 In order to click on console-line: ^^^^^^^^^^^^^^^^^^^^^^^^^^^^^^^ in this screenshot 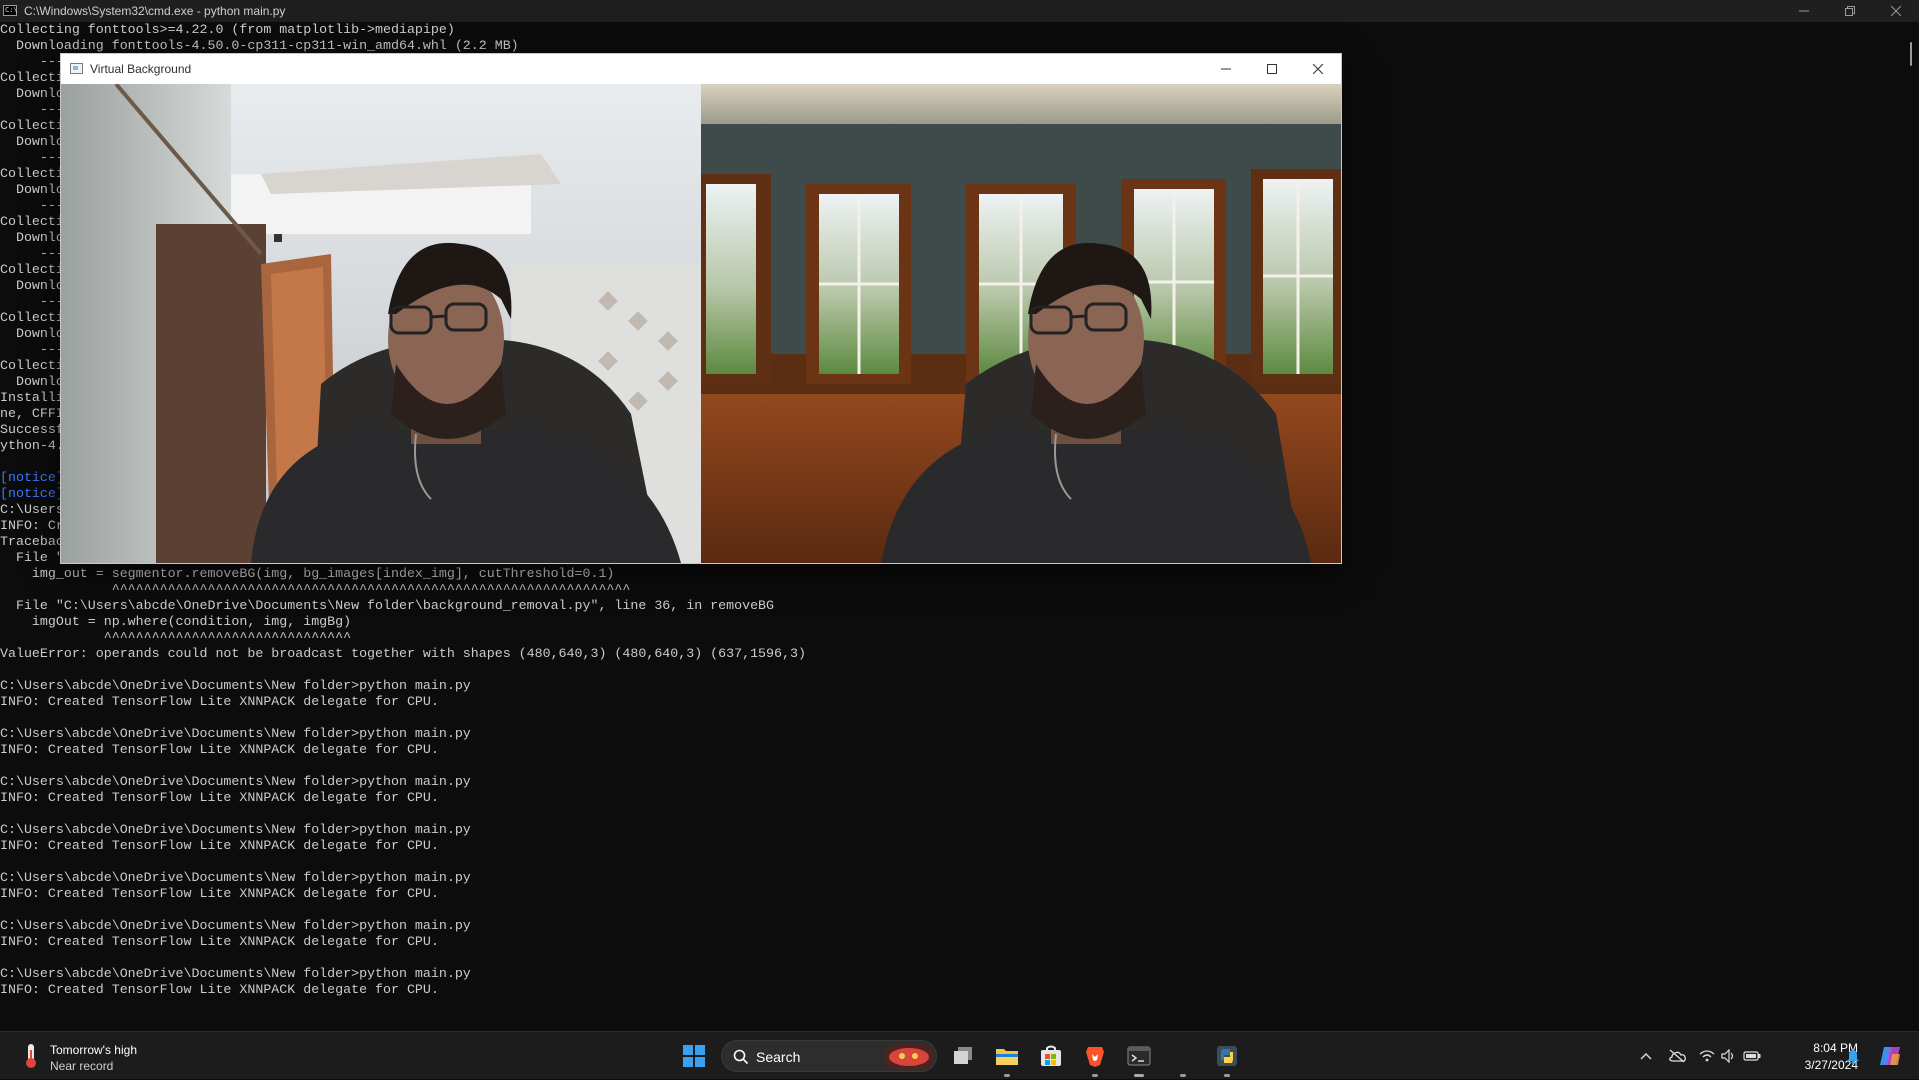, I will do `click(176, 637)`.